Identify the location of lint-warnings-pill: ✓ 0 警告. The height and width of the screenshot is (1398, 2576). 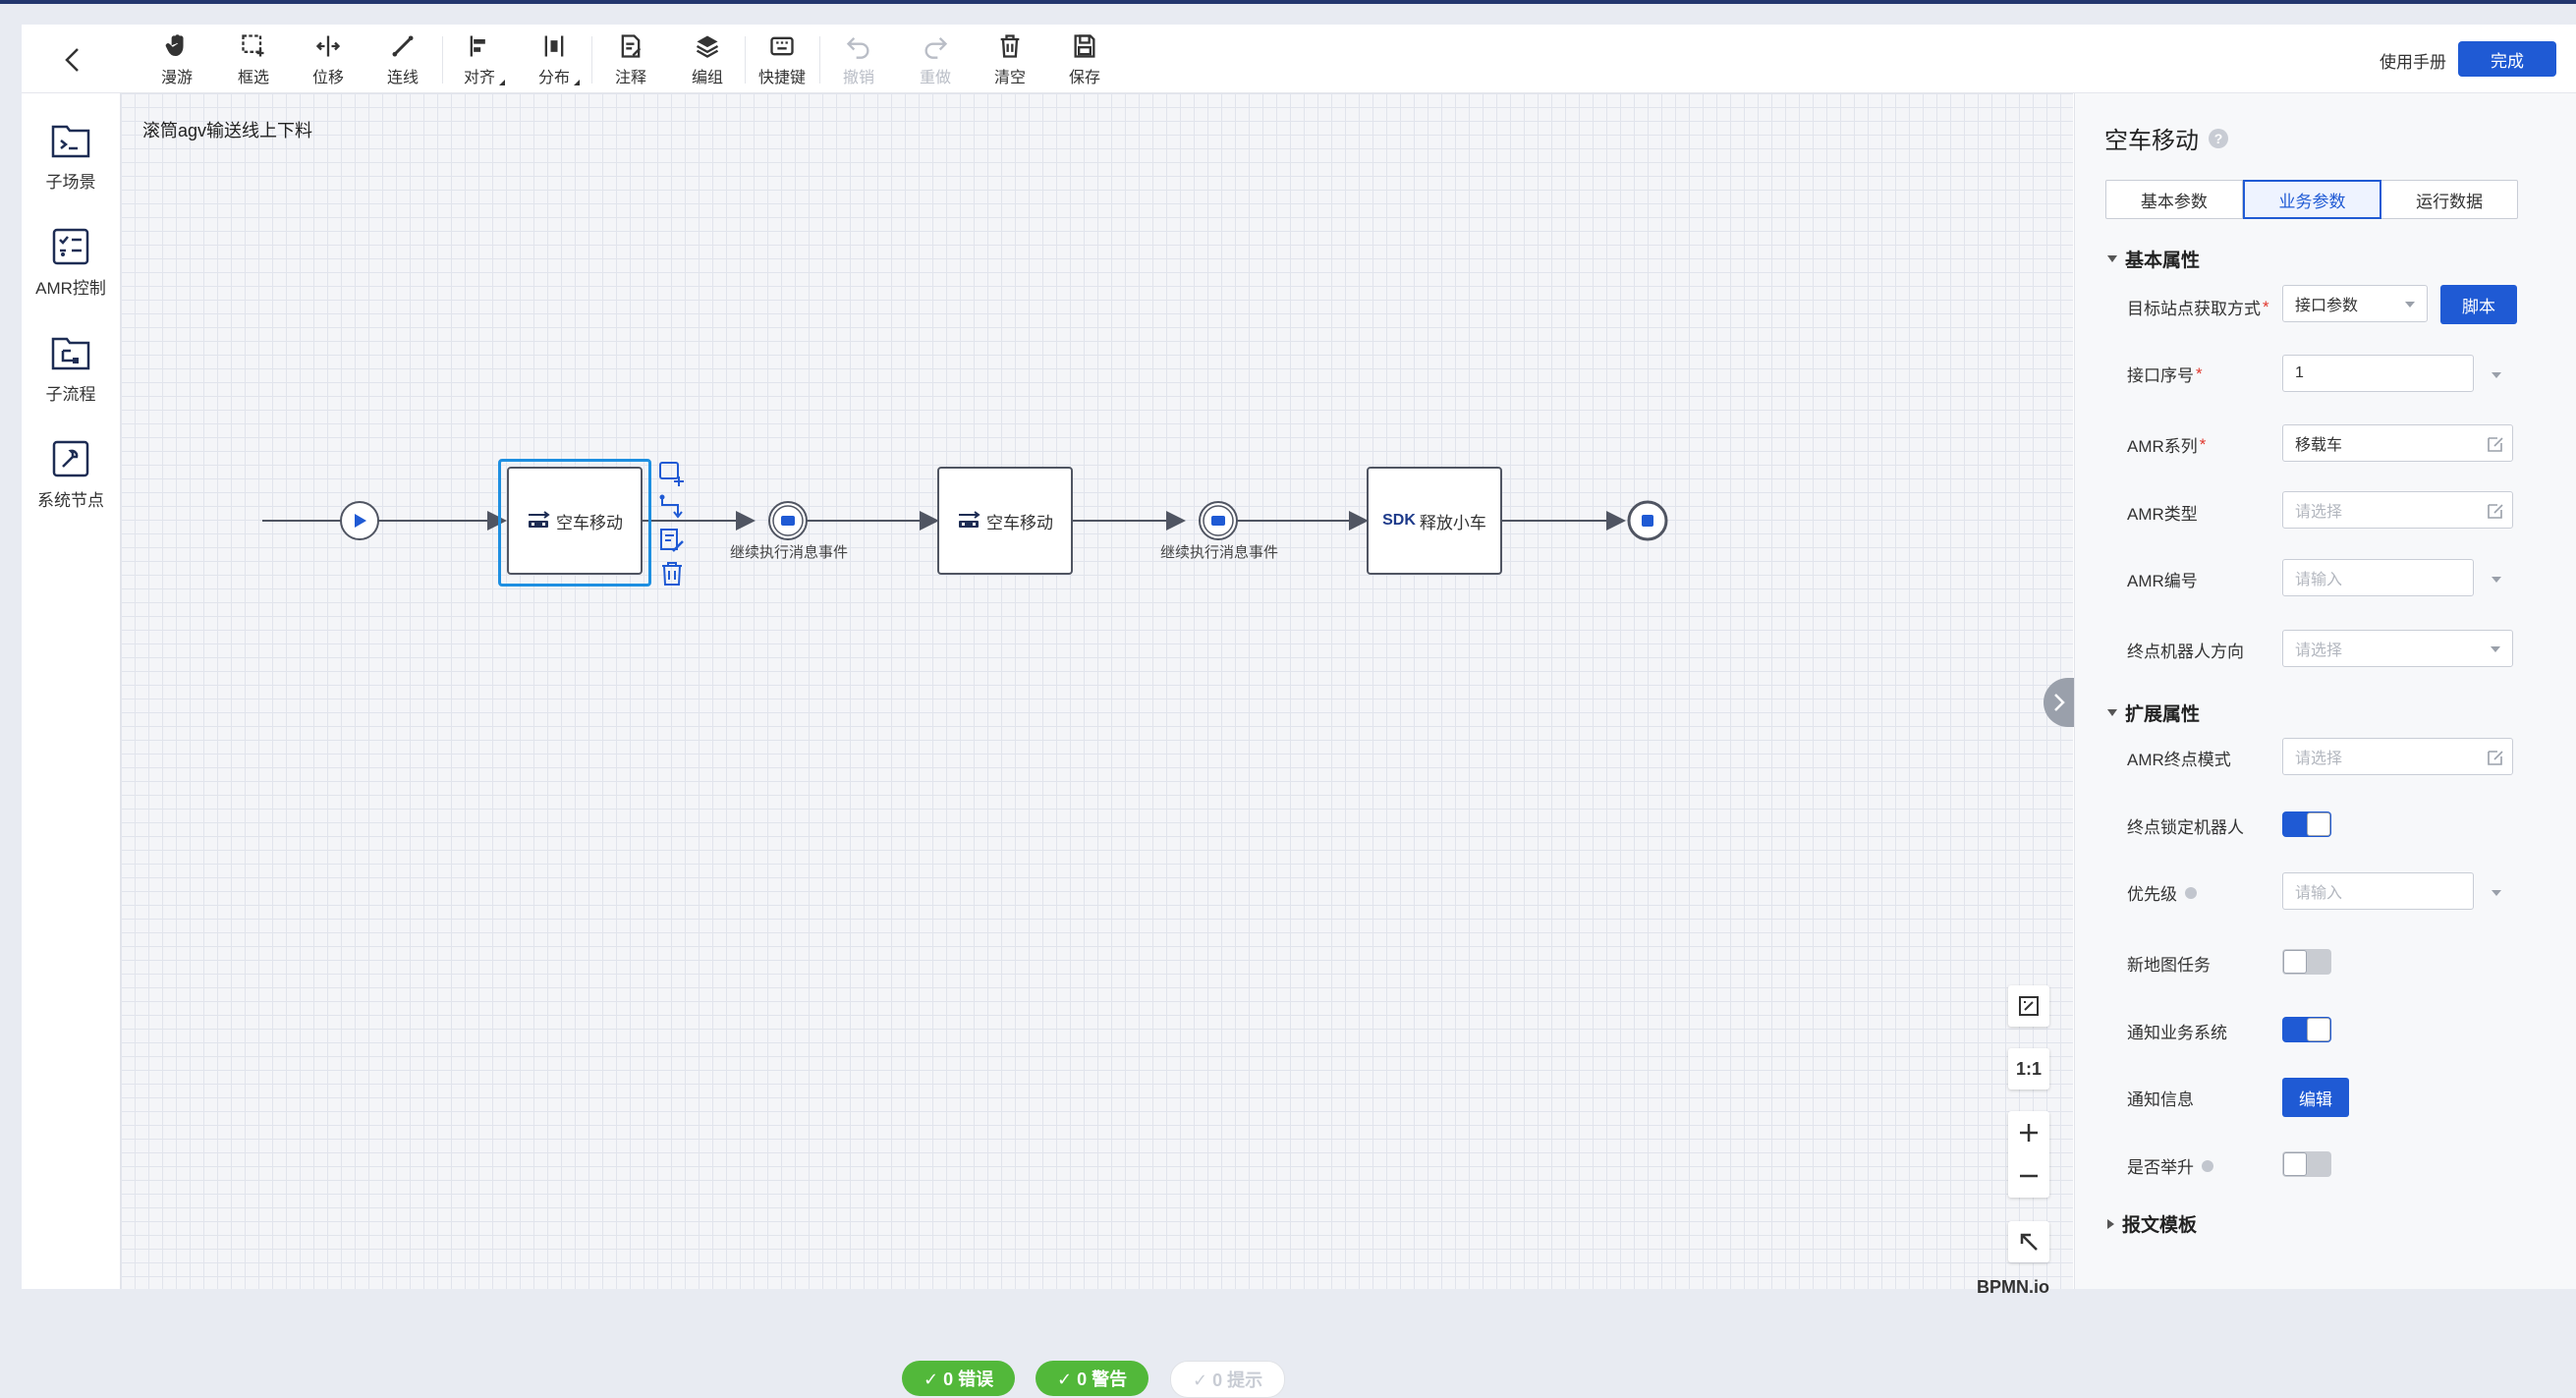
(1092, 1378).